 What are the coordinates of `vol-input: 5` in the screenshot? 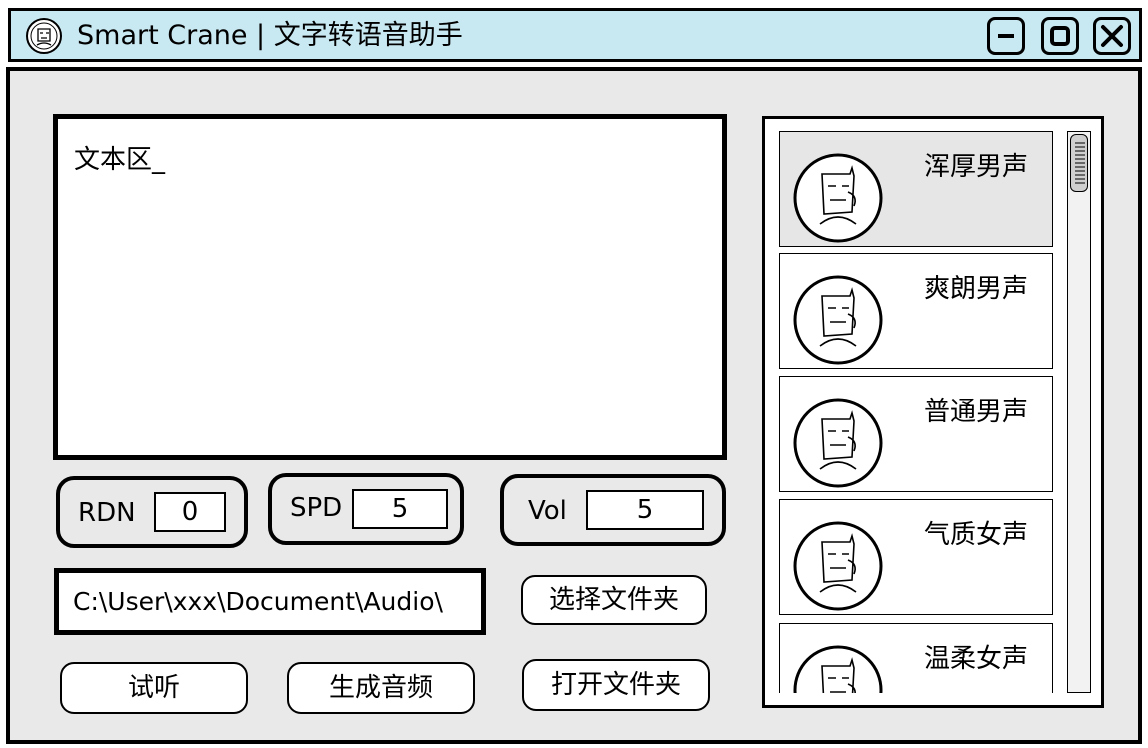 It's located at (645, 510).